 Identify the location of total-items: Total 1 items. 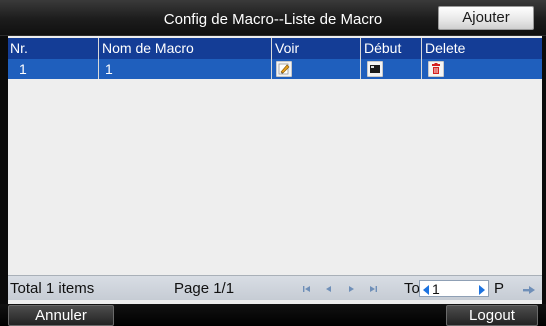
(52, 288).